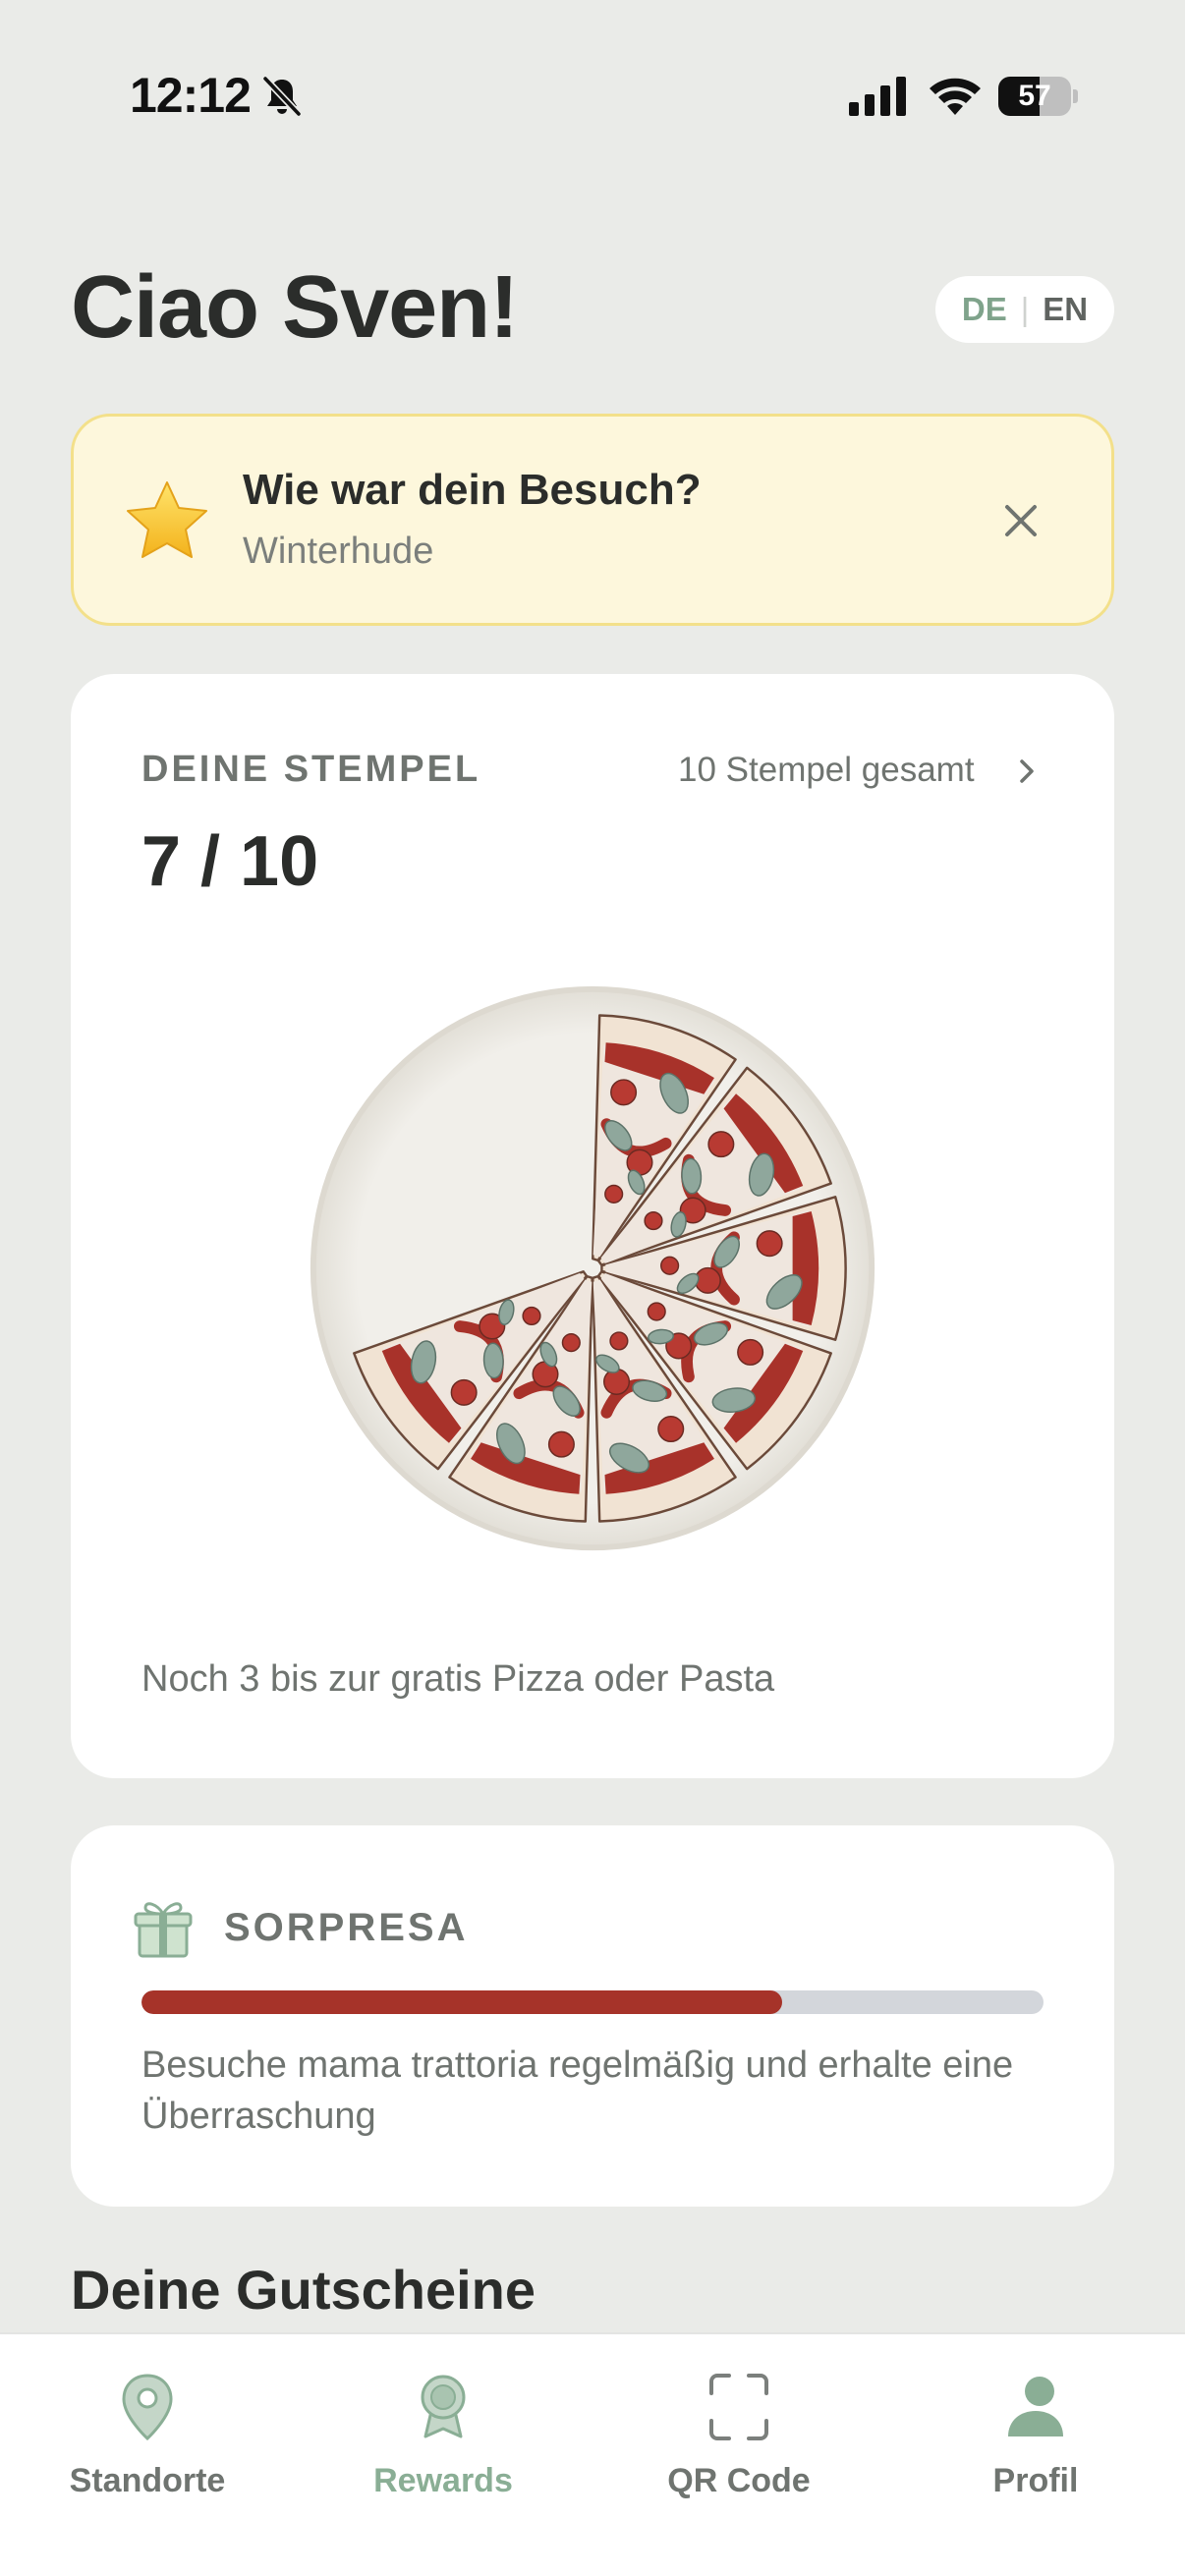 The height and width of the screenshot is (2576, 1185). What do you see at coordinates (282, 96) in the screenshot?
I see `bell-slash-icon` at bounding box center [282, 96].